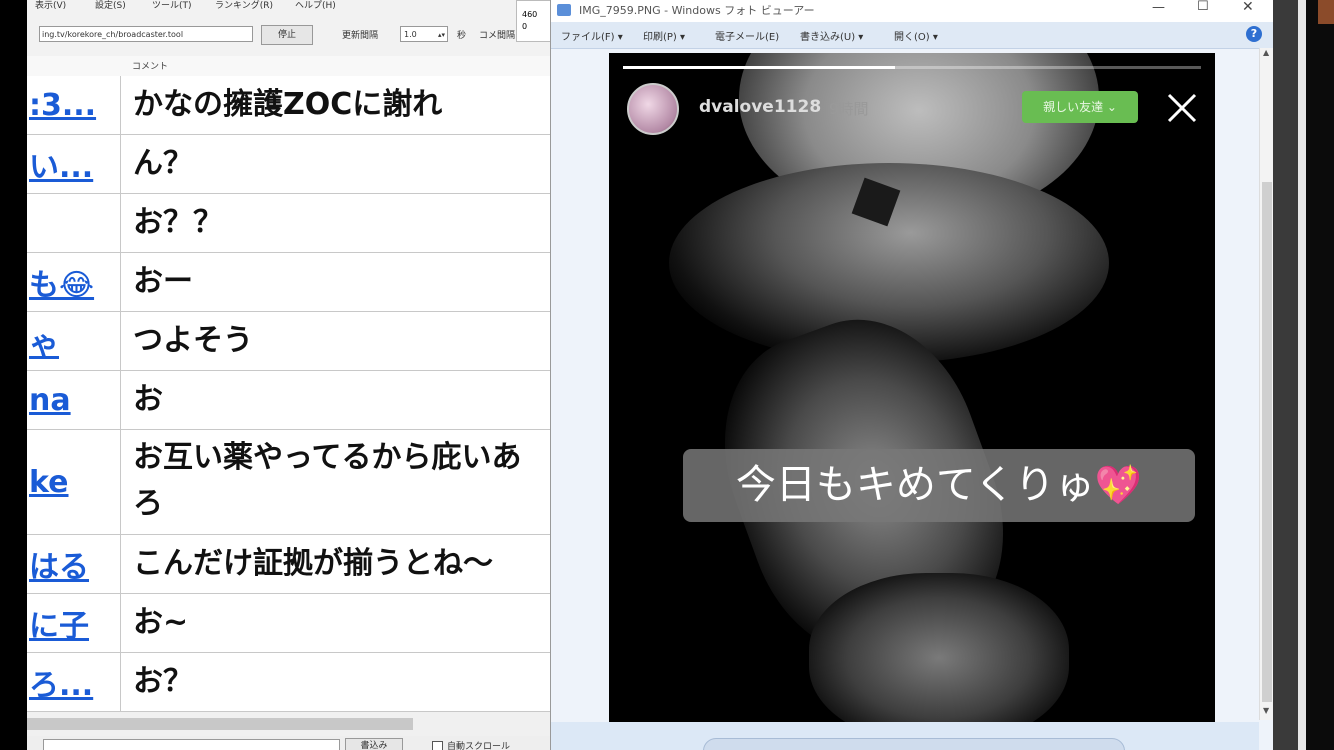 The width and height of the screenshot is (1334, 750). Describe the element at coordinates (1326, 12) in the screenshot. I see `desktop-thumbnail` at that location.